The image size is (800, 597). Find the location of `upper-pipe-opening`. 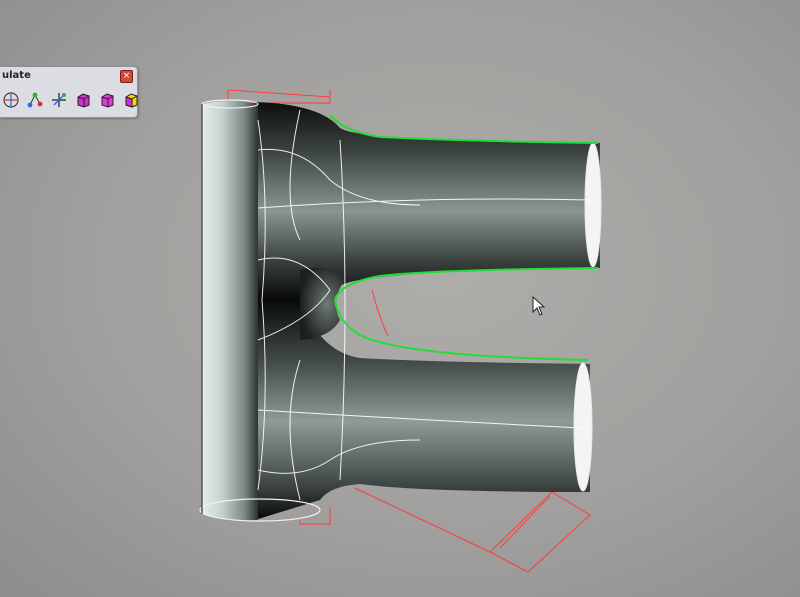

upper-pipe-opening is located at coordinates (593, 205).